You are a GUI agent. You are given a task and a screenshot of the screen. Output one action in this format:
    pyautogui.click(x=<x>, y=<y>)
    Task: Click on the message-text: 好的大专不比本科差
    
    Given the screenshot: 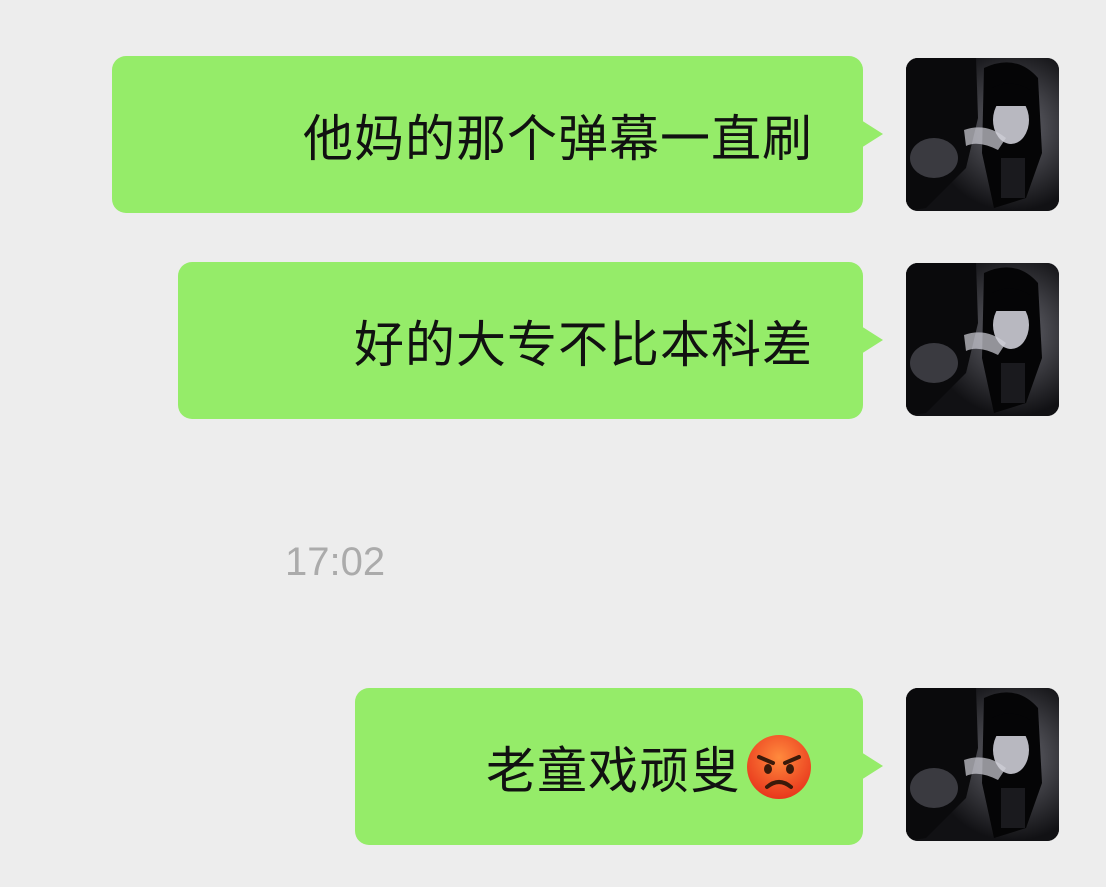 What is the action you would take?
    pyautogui.click(x=583, y=344)
    